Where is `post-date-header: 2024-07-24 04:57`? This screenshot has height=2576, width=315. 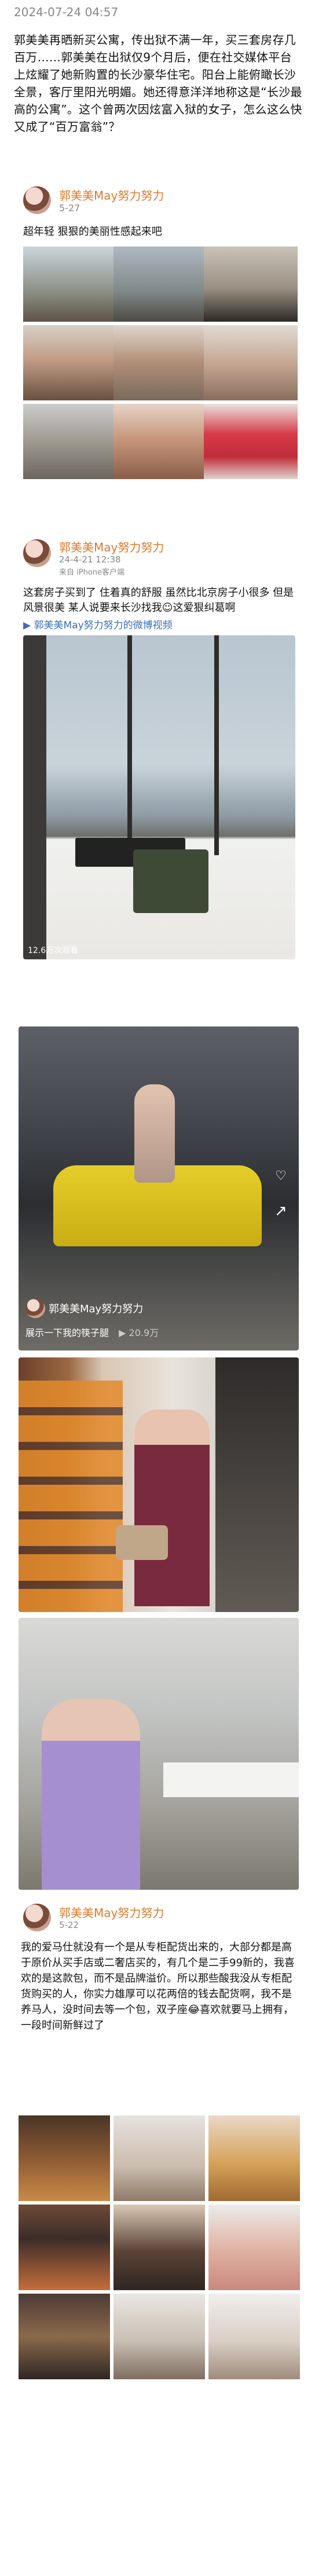
post-date-header: 2024-07-24 04:57 is located at coordinates (67, 12).